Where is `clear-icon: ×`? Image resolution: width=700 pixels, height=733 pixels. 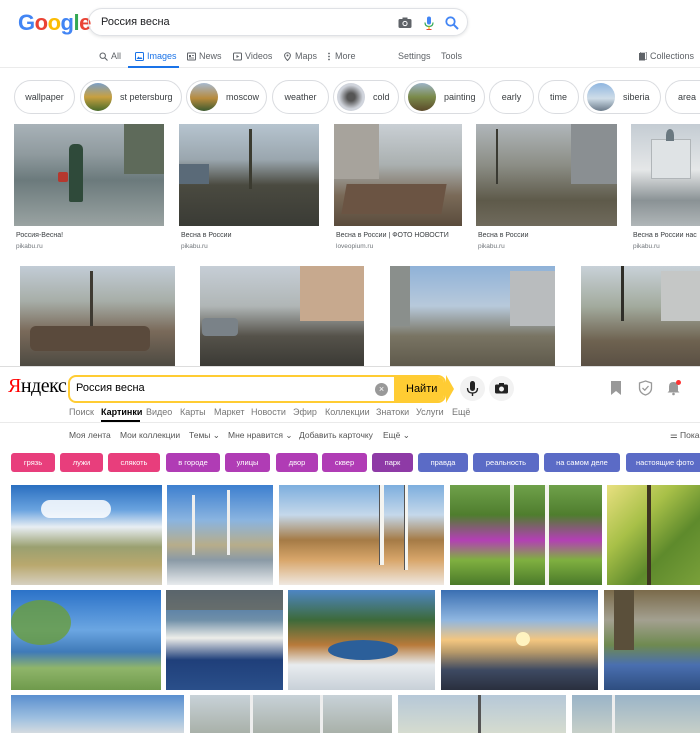 clear-icon: × is located at coordinates (381, 389).